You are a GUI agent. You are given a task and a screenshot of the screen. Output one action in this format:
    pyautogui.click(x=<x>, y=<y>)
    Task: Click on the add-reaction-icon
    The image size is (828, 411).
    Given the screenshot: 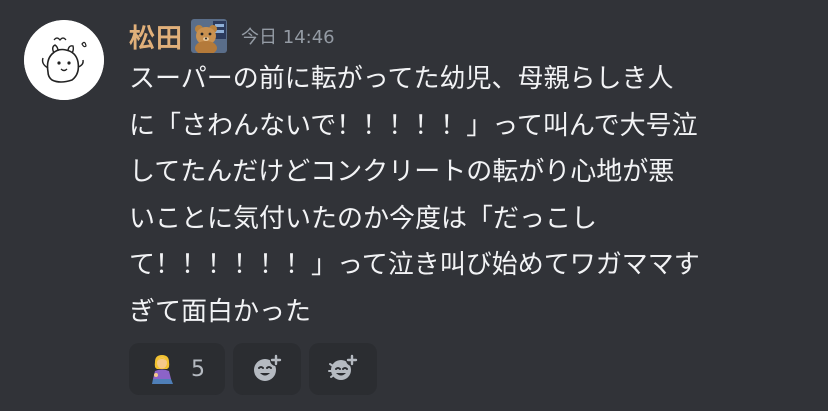 What is the action you would take?
    pyautogui.click(x=268, y=367)
    